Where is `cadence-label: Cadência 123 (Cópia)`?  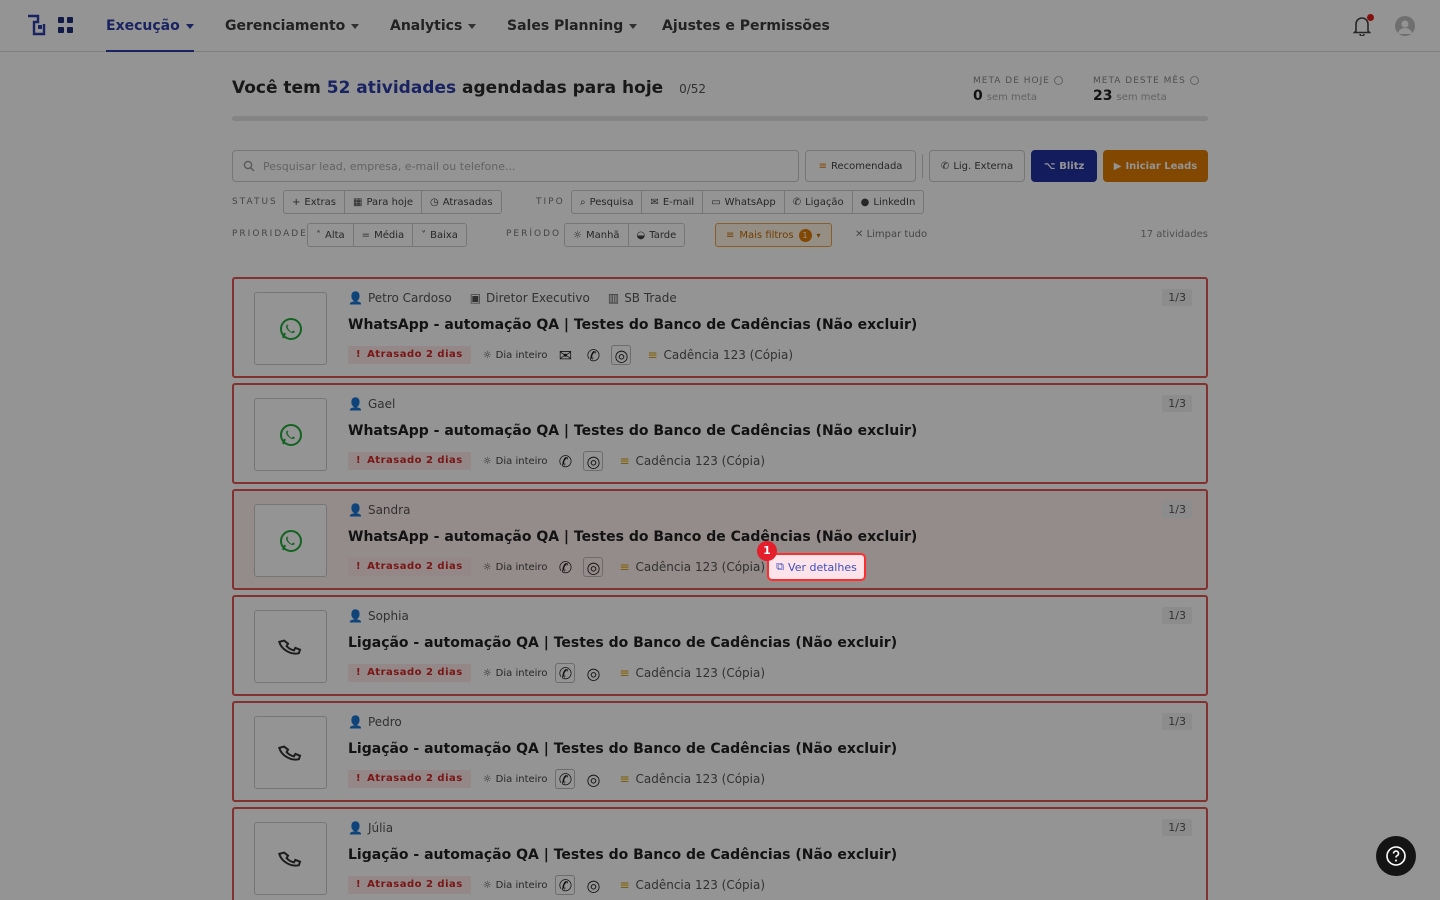
cadence-label: Cadência 123 (Cópia) is located at coordinates (700, 779).